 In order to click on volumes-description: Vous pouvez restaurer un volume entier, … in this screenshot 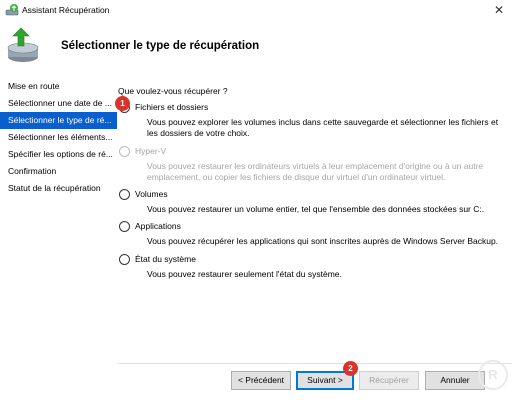, I will do `click(316, 209)`.